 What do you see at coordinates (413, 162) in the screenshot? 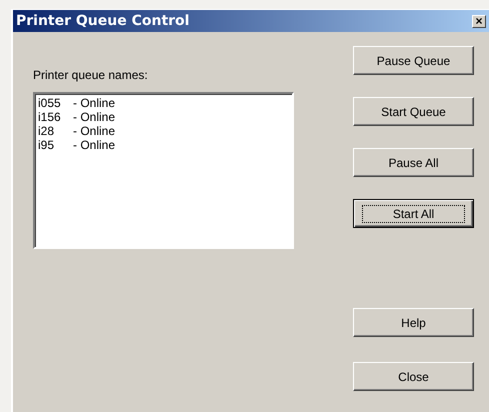
I see `dialog-button: Pause All` at bounding box center [413, 162].